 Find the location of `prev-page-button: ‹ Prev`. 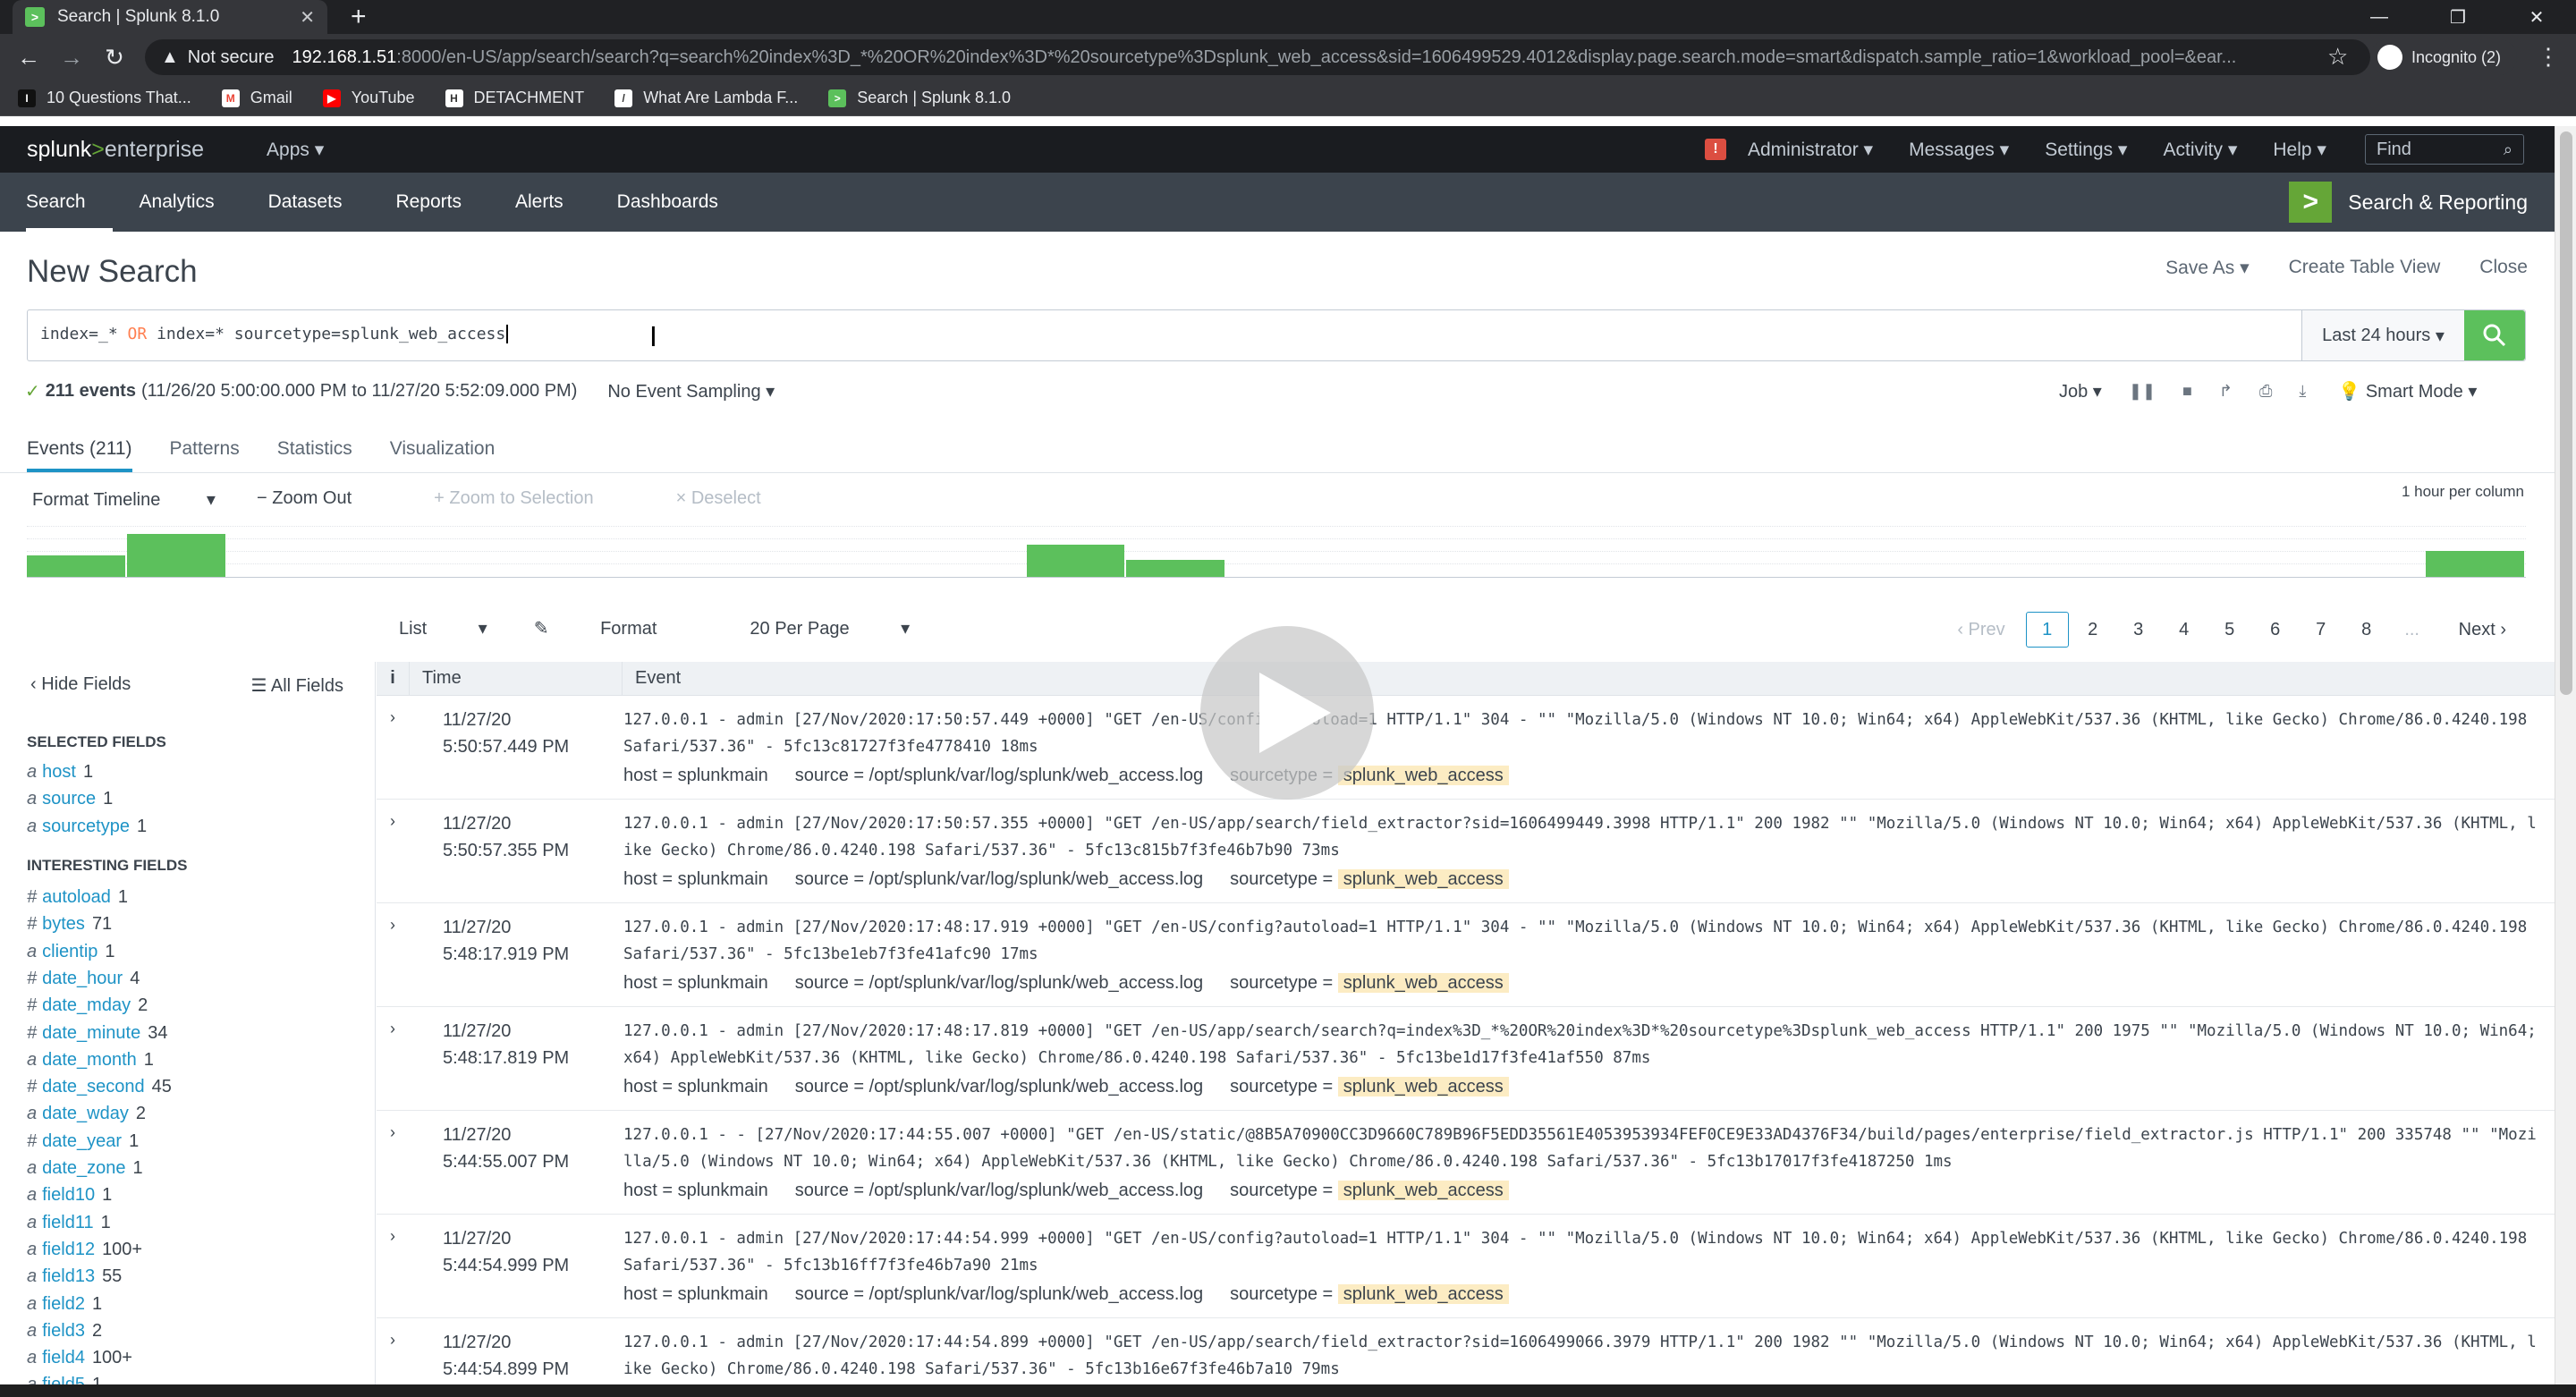

prev-page-button: ‹ Prev is located at coordinates (1980, 630).